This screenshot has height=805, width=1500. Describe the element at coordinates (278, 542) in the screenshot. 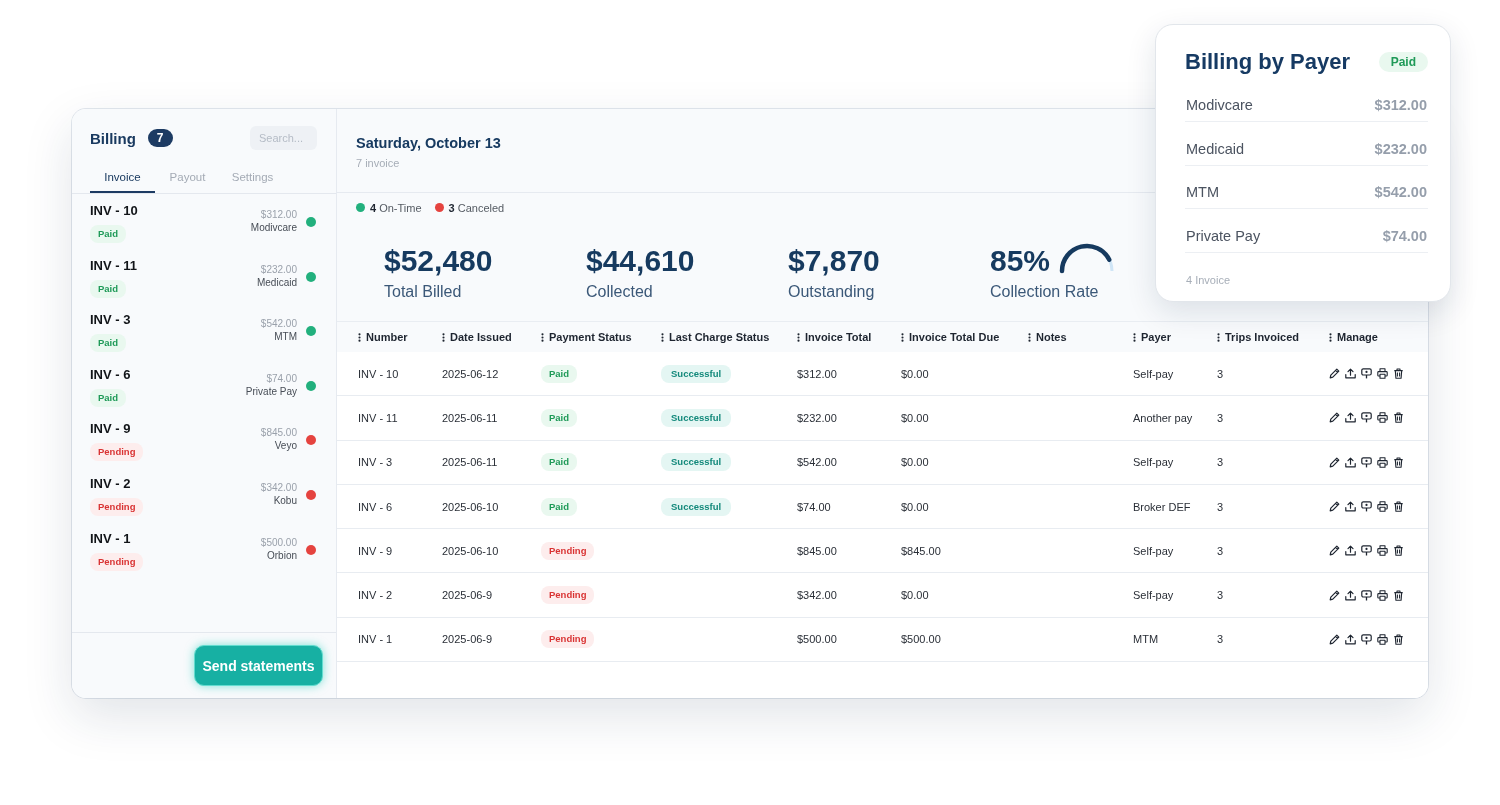

I see `invoice-amount: $500.00` at that location.